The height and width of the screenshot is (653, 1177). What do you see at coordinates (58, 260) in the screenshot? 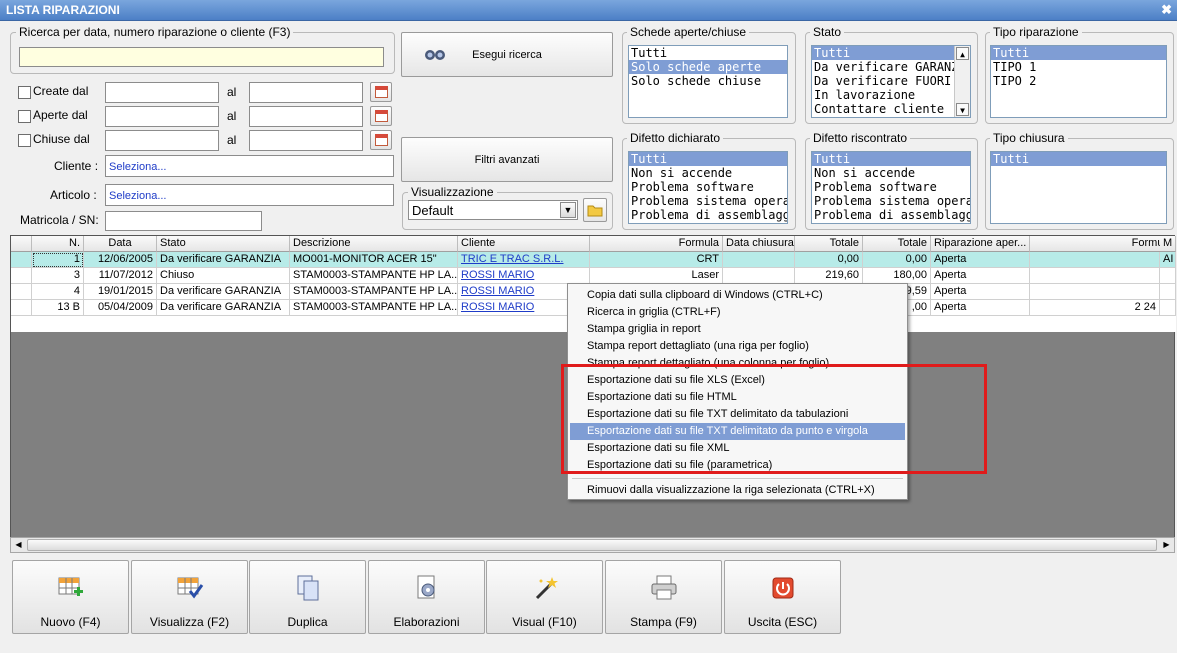
I see `cell: 1` at bounding box center [58, 260].